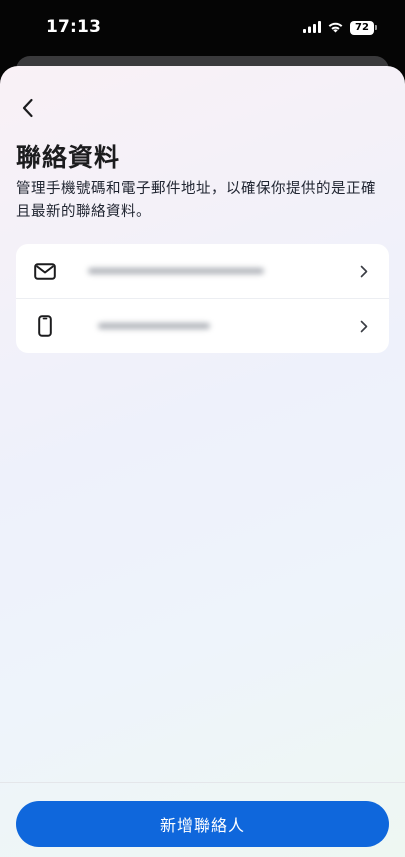  Describe the element at coordinates (45, 271) in the screenshot. I see `mail-icon` at that location.